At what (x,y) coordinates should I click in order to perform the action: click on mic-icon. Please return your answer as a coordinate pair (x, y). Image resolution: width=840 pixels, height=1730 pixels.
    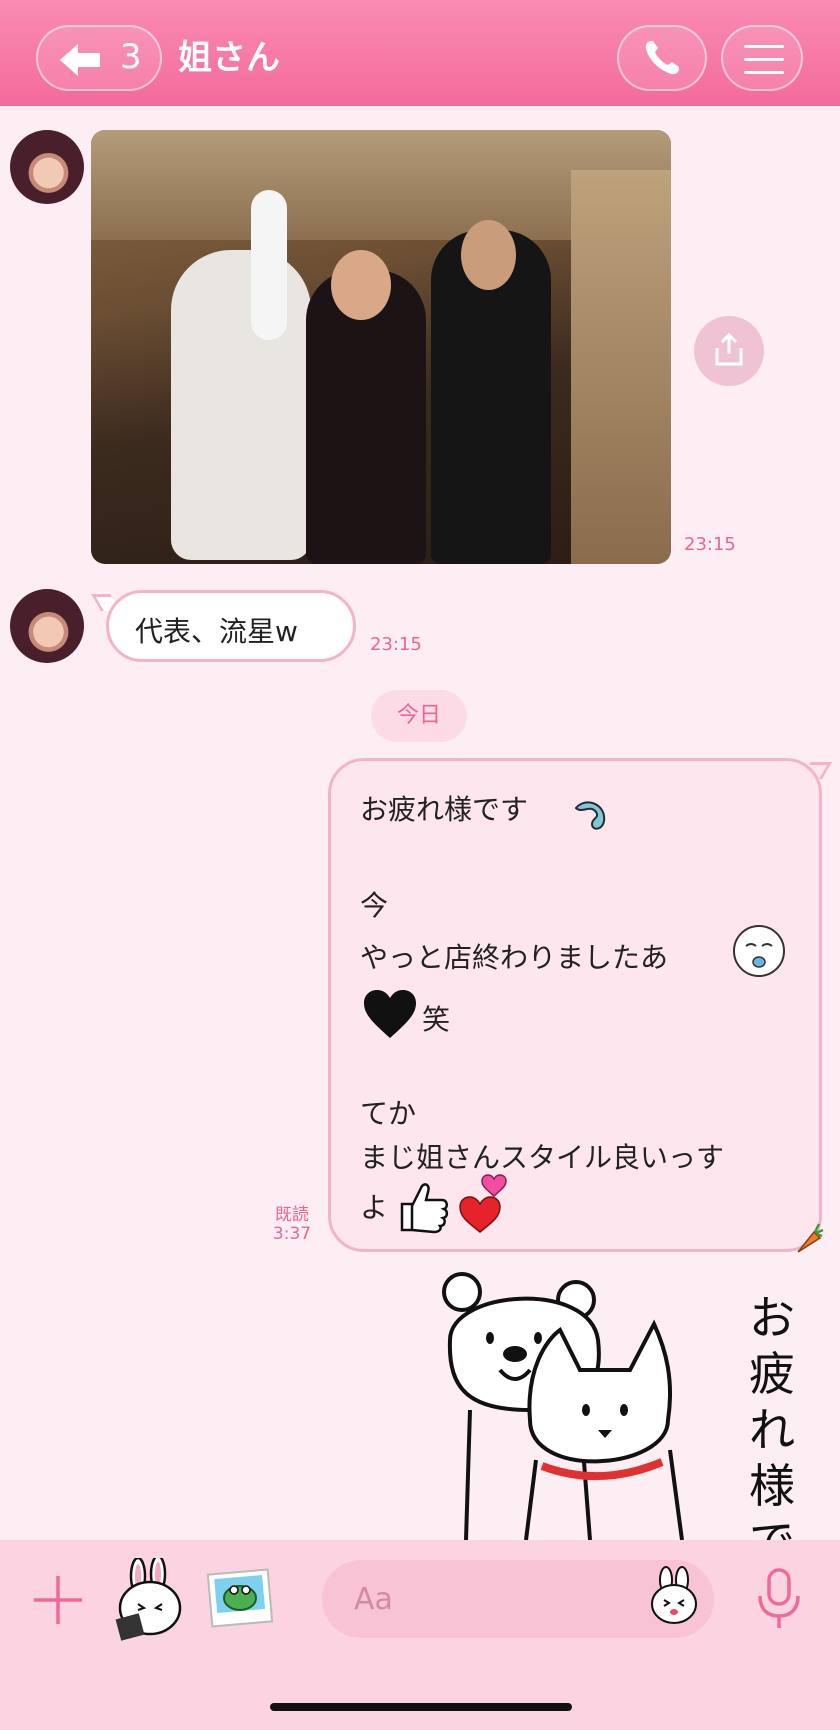
    Looking at the image, I should click on (779, 1598).